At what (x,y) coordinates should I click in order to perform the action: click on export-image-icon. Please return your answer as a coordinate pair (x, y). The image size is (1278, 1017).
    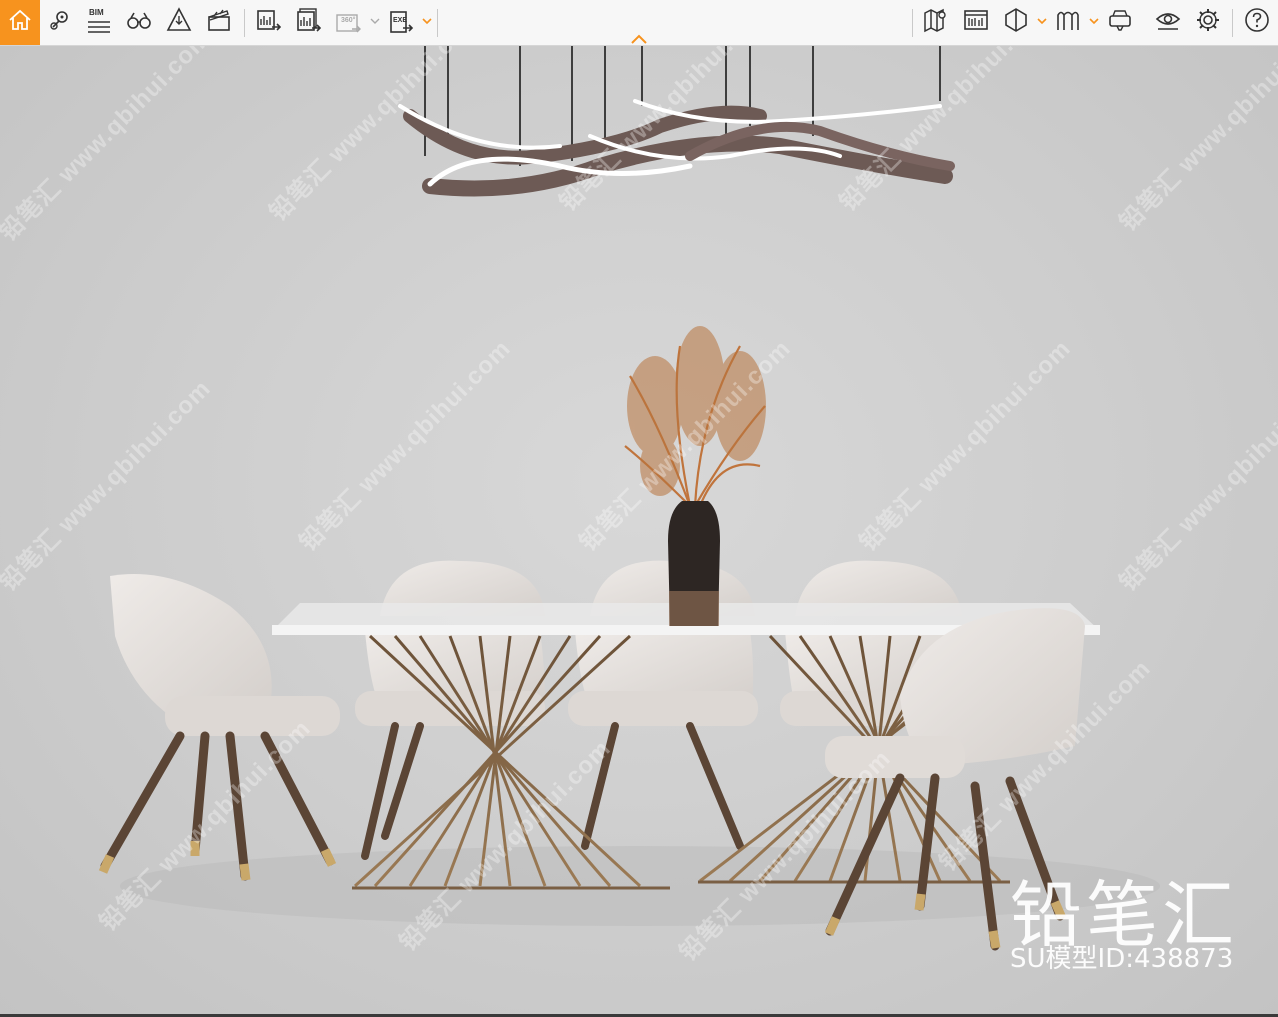
    Looking at the image, I should click on (268, 22).